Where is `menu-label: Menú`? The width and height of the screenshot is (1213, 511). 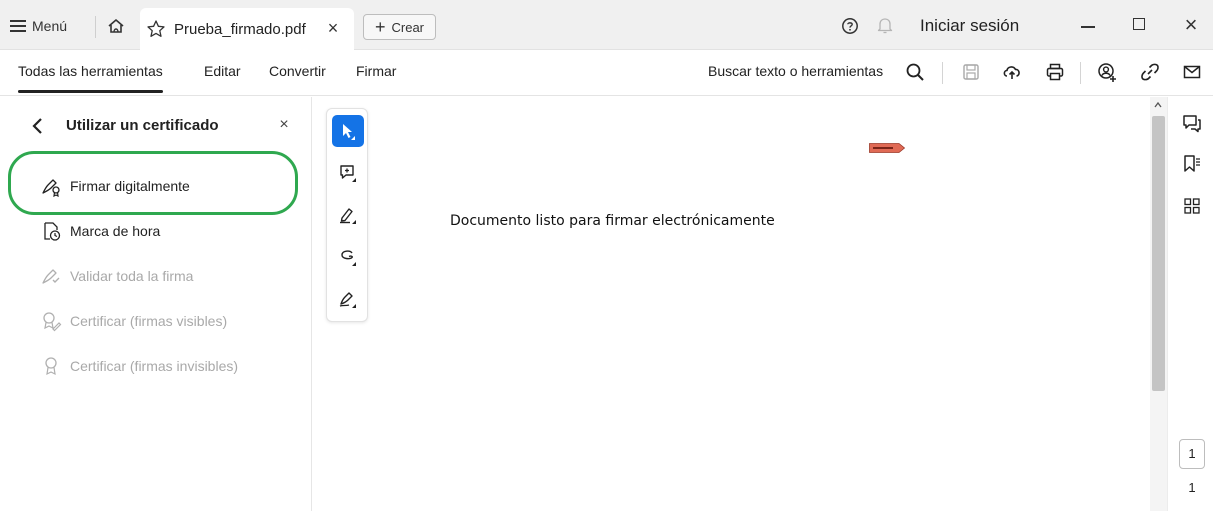 menu-label: Menú is located at coordinates (50, 26).